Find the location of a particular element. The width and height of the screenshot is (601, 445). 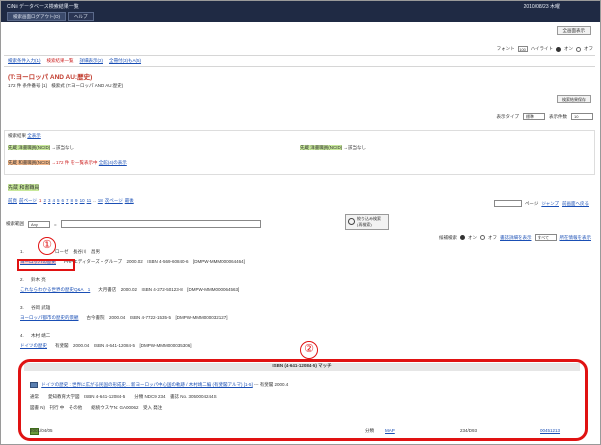

pager-page: 1 is located at coordinates (40, 200).